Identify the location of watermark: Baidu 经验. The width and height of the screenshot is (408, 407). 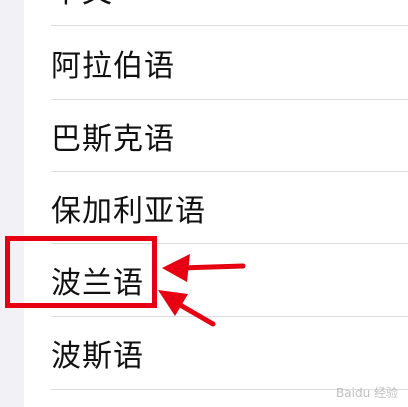
(367, 393).